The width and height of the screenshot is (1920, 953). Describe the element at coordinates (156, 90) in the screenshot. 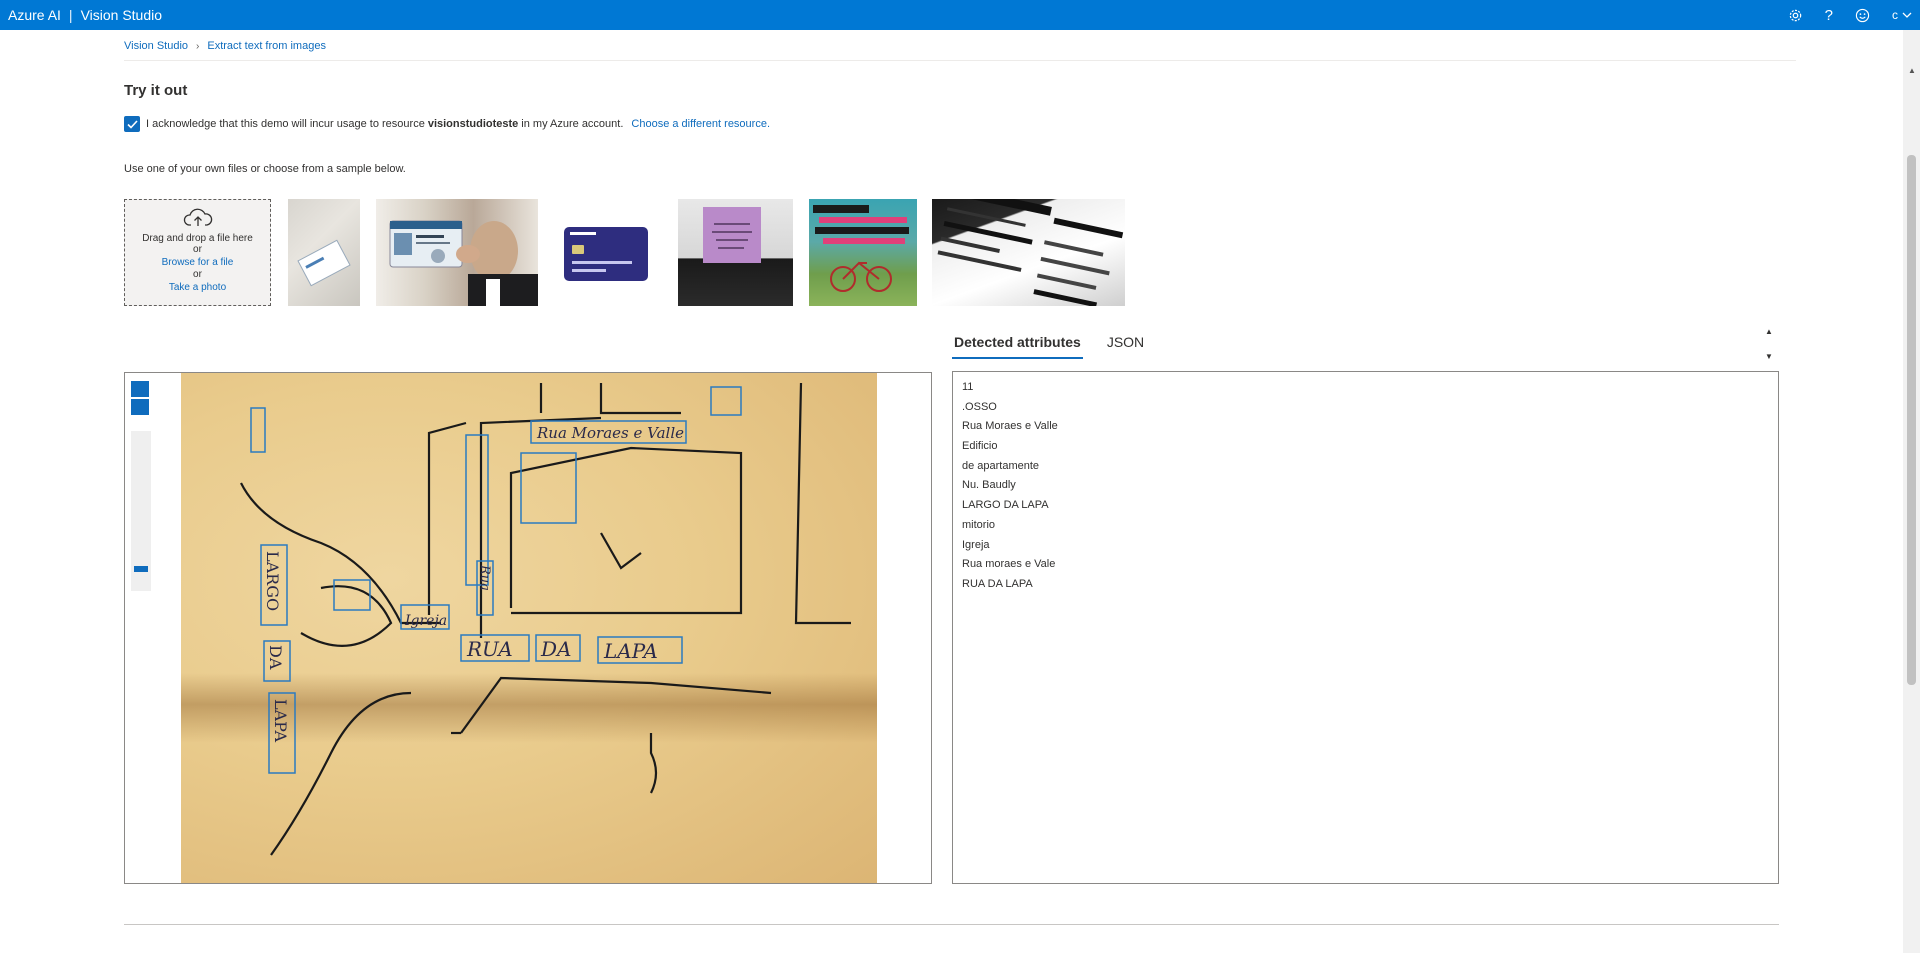

I see `page-title: Try it out` at that location.